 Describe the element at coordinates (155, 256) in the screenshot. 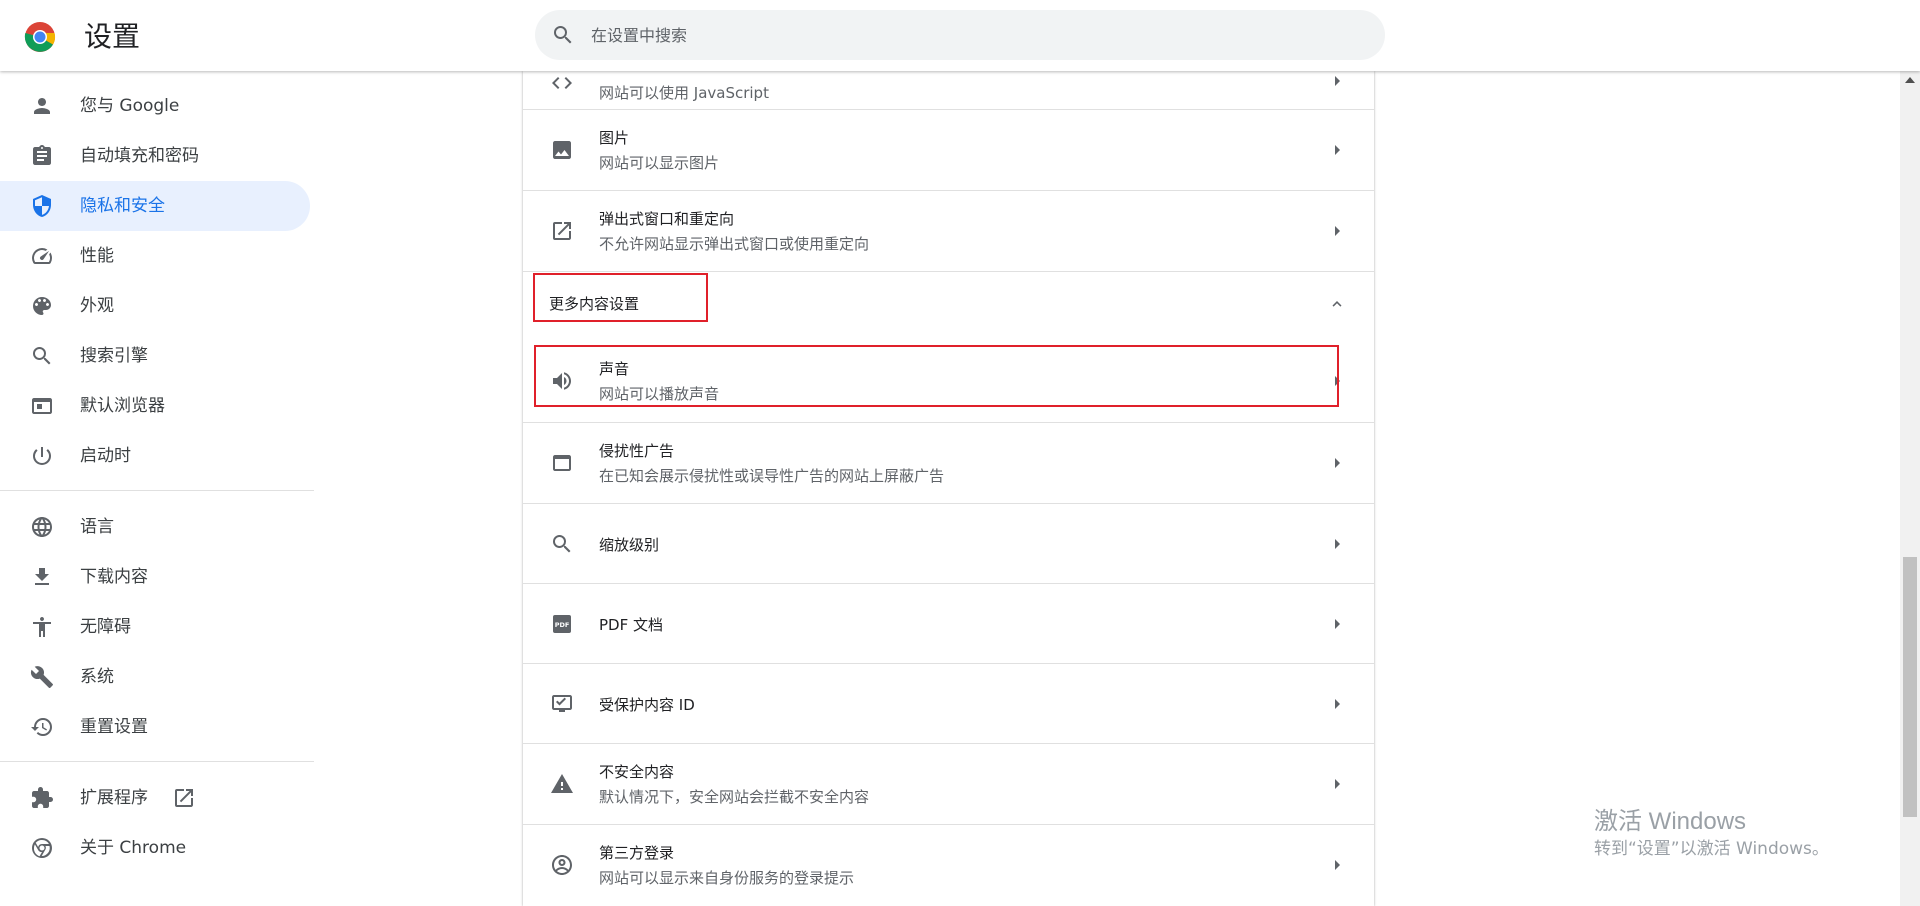

I see `sidebar-item-performance: 性能` at that location.